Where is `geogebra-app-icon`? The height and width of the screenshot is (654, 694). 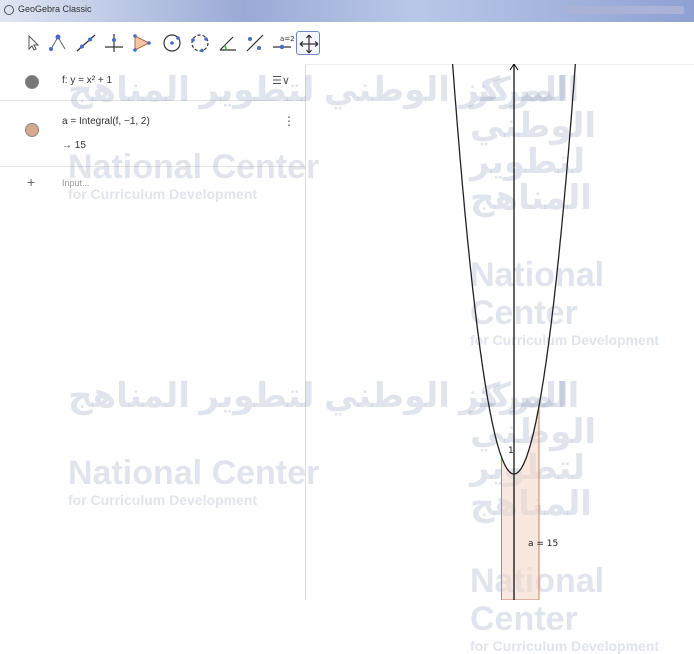 geogebra-app-icon is located at coordinates (9, 10).